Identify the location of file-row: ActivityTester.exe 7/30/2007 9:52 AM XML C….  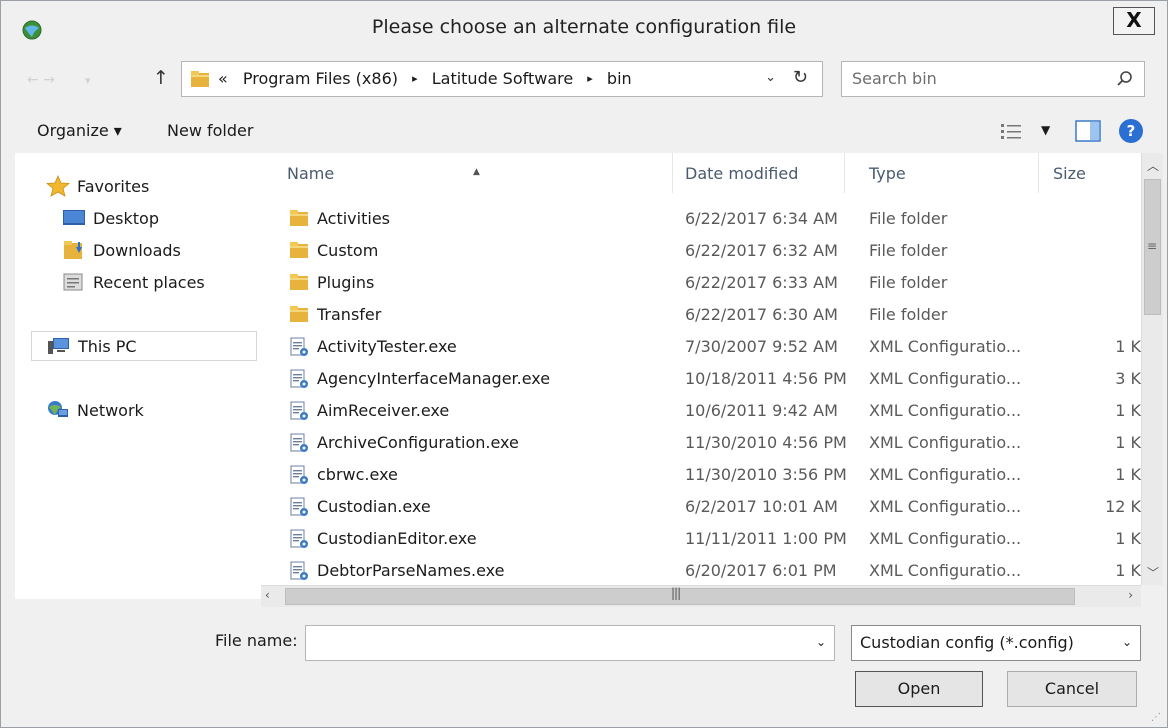
(701, 347).